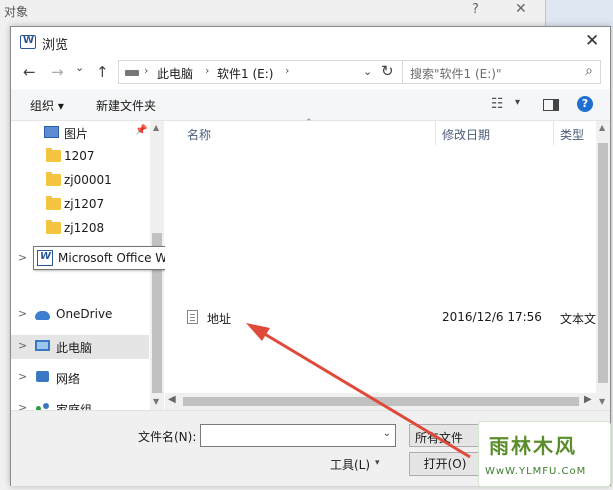 The width and height of the screenshot is (613, 490). I want to click on annotation-arrow, so click(358, 391).